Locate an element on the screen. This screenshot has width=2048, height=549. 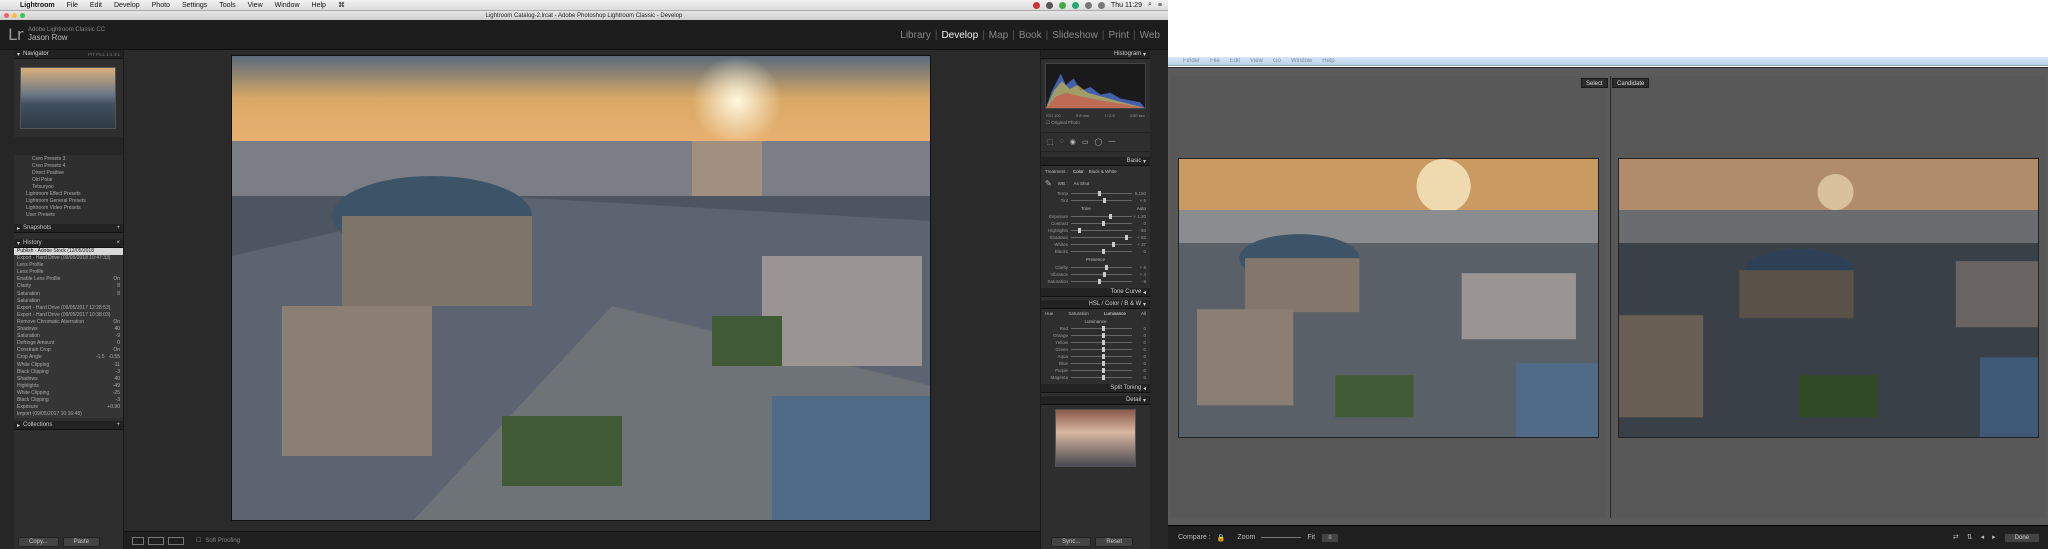
radial-filter-icon: ◯ is located at coordinates (1099, 142).